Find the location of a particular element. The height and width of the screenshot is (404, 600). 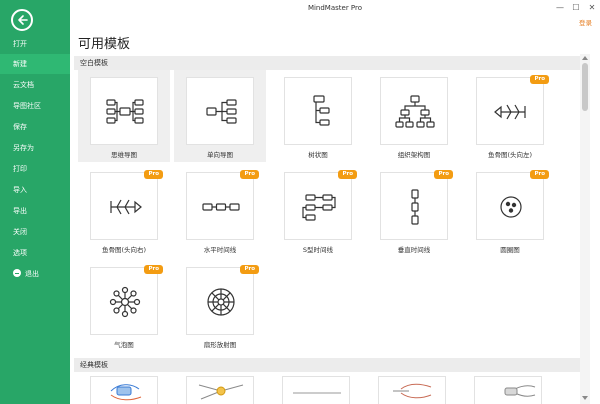

template-org-chart: 组织架构图 is located at coordinates (414, 116).